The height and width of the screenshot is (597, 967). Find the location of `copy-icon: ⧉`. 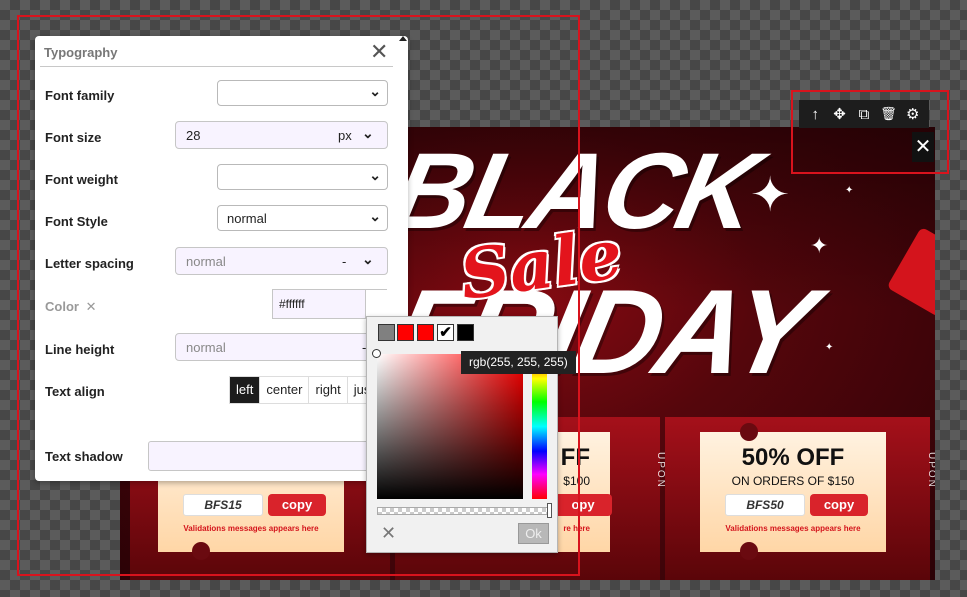

copy-icon: ⧉ is located at coordinates (864, 114).